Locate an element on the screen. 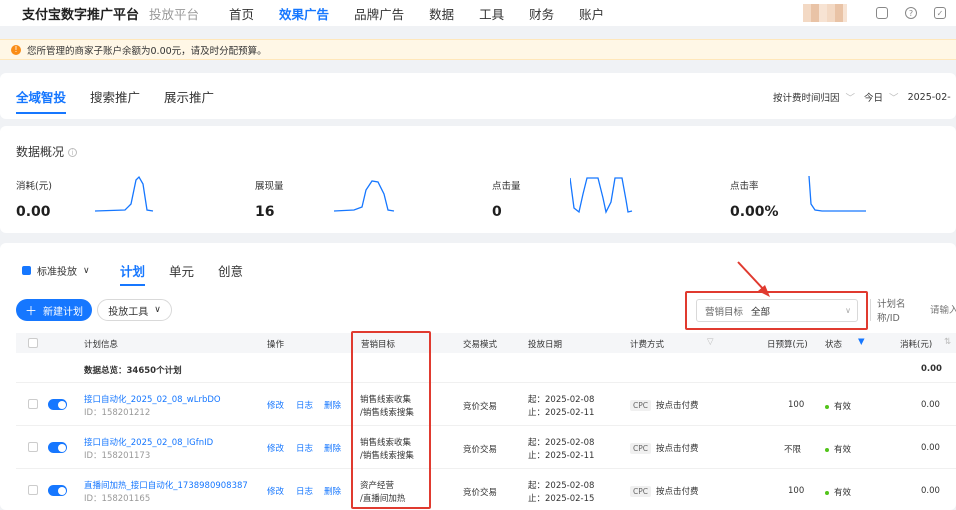 This screenshot has width=956, height=510. cost: 0.00 is located at coordinates (930, 405).